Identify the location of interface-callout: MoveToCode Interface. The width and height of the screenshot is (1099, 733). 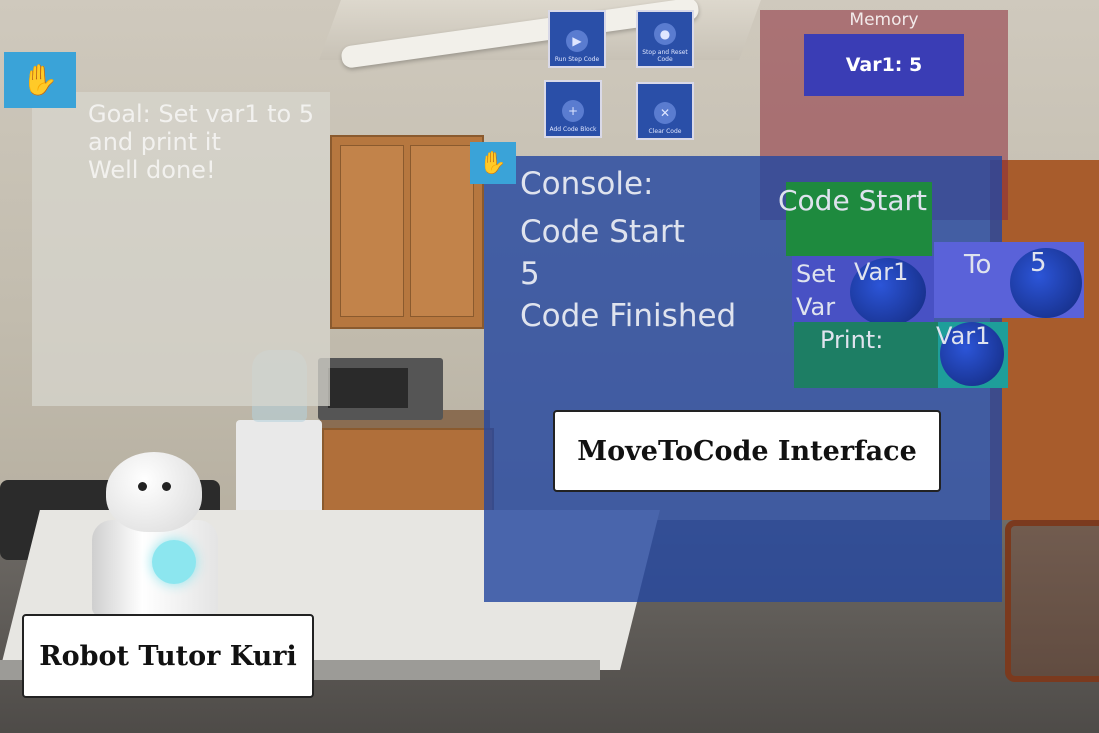
(747, 451).